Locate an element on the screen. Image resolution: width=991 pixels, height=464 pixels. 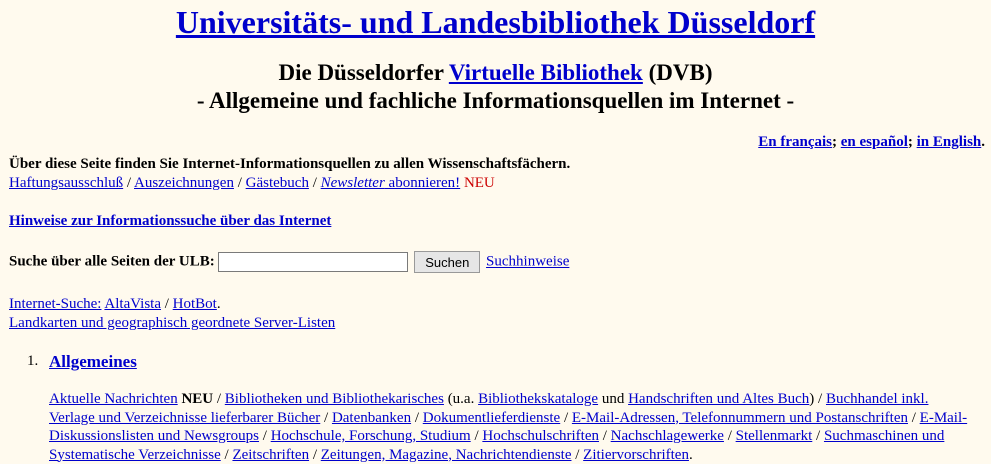
search-label: Suche über alle Seiten der ULB: is located at coordinates (112, 261).